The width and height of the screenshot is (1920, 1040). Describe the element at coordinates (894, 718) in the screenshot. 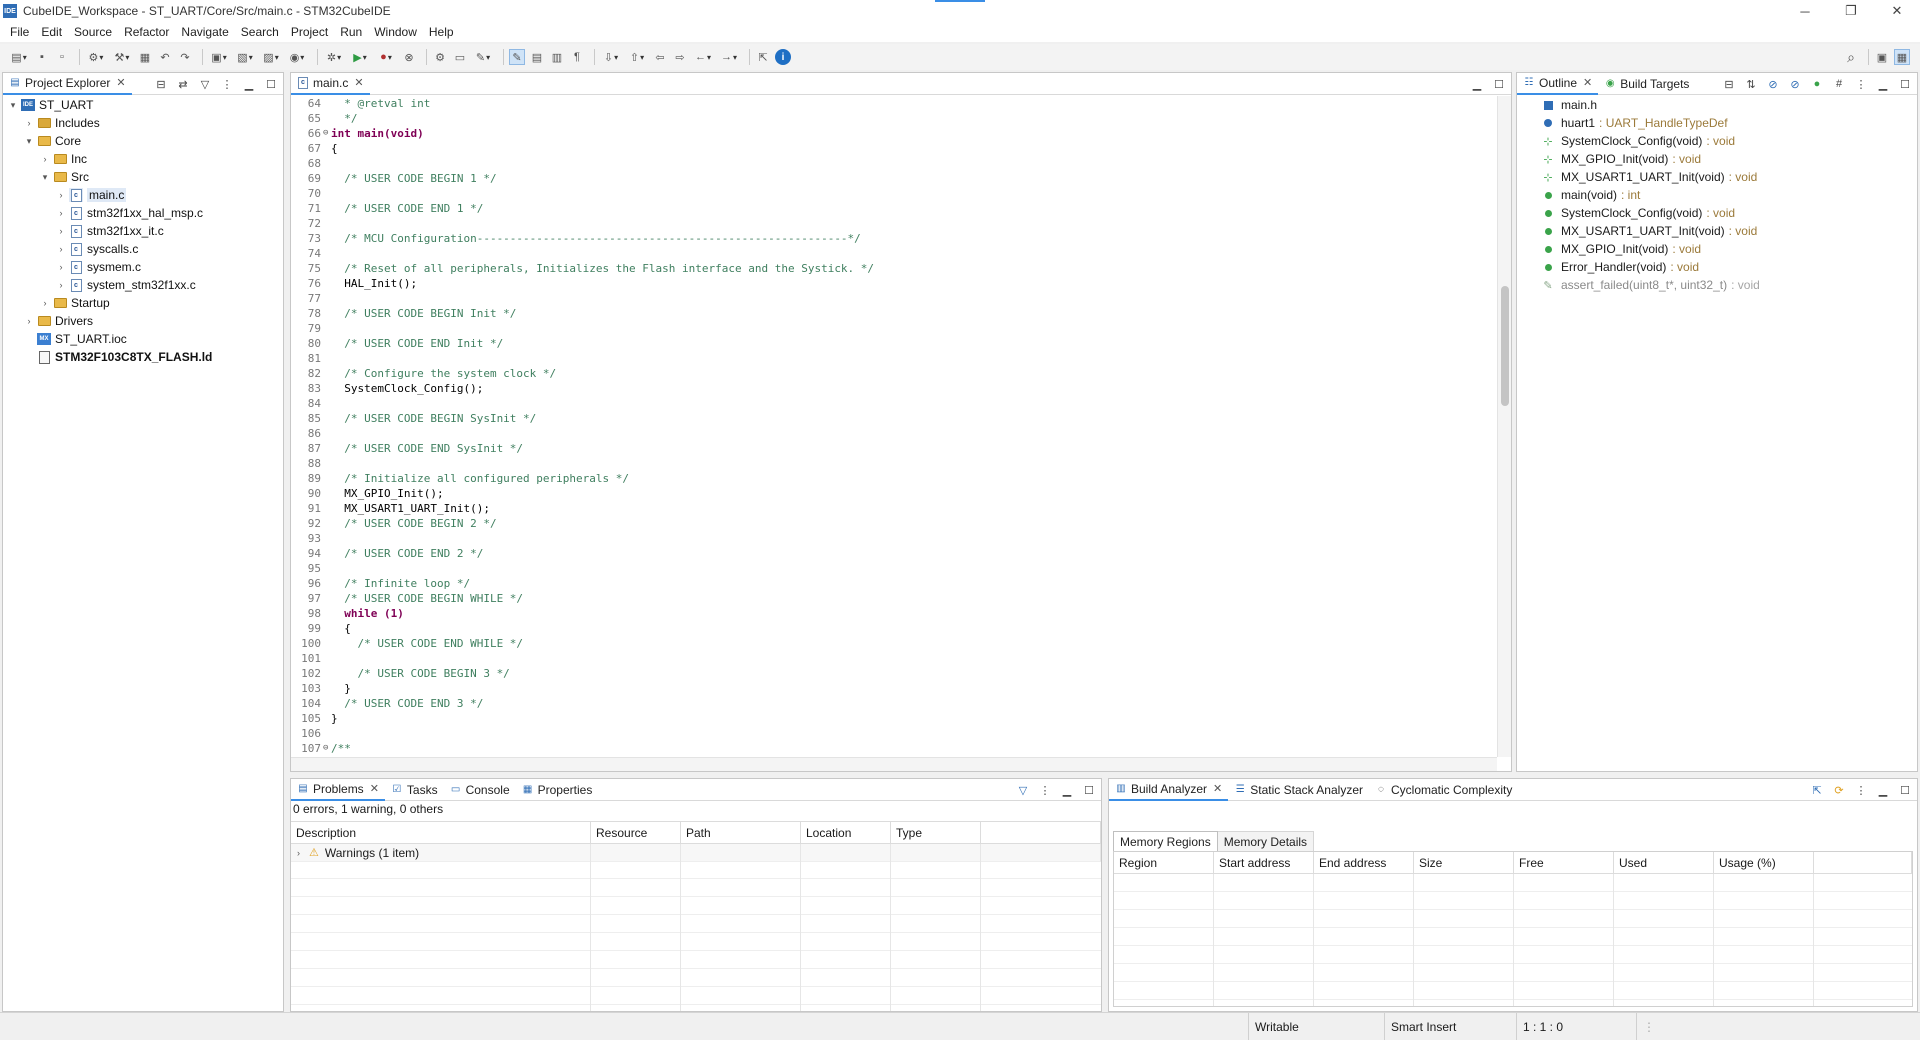

I see `code-line: 105}` at that location.